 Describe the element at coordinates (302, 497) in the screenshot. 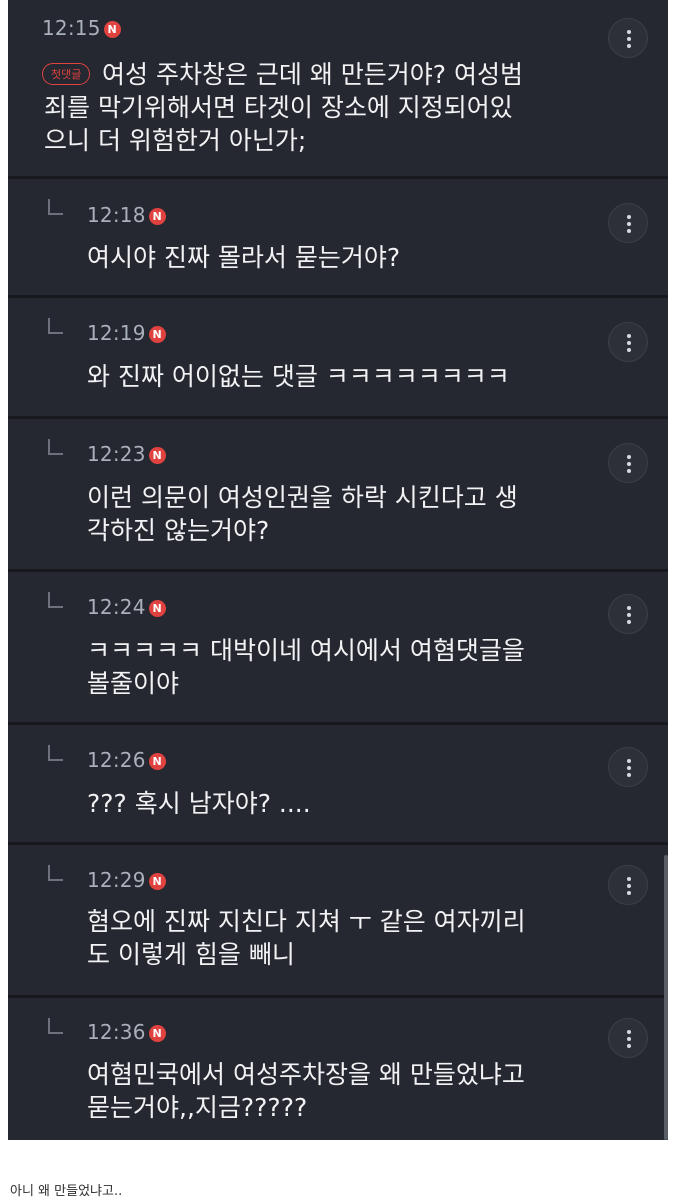

I see `comment-text-line: 이런 의문이 여성인권을 하락 시킨다고 생` at that location.